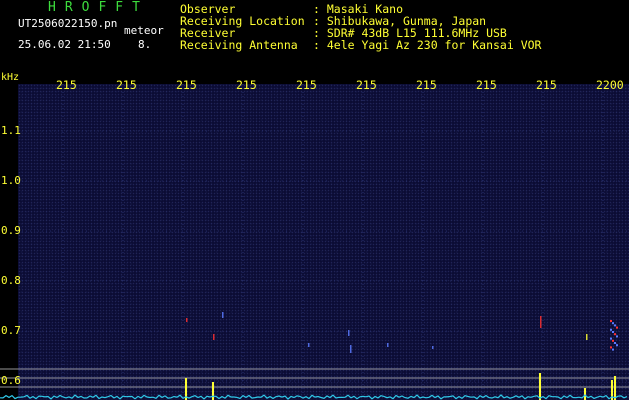  What do you see at coordinates (11, 280) in the screenshot?
I see `y-label-0-8: 0.8` at bounding box center [11, 280].